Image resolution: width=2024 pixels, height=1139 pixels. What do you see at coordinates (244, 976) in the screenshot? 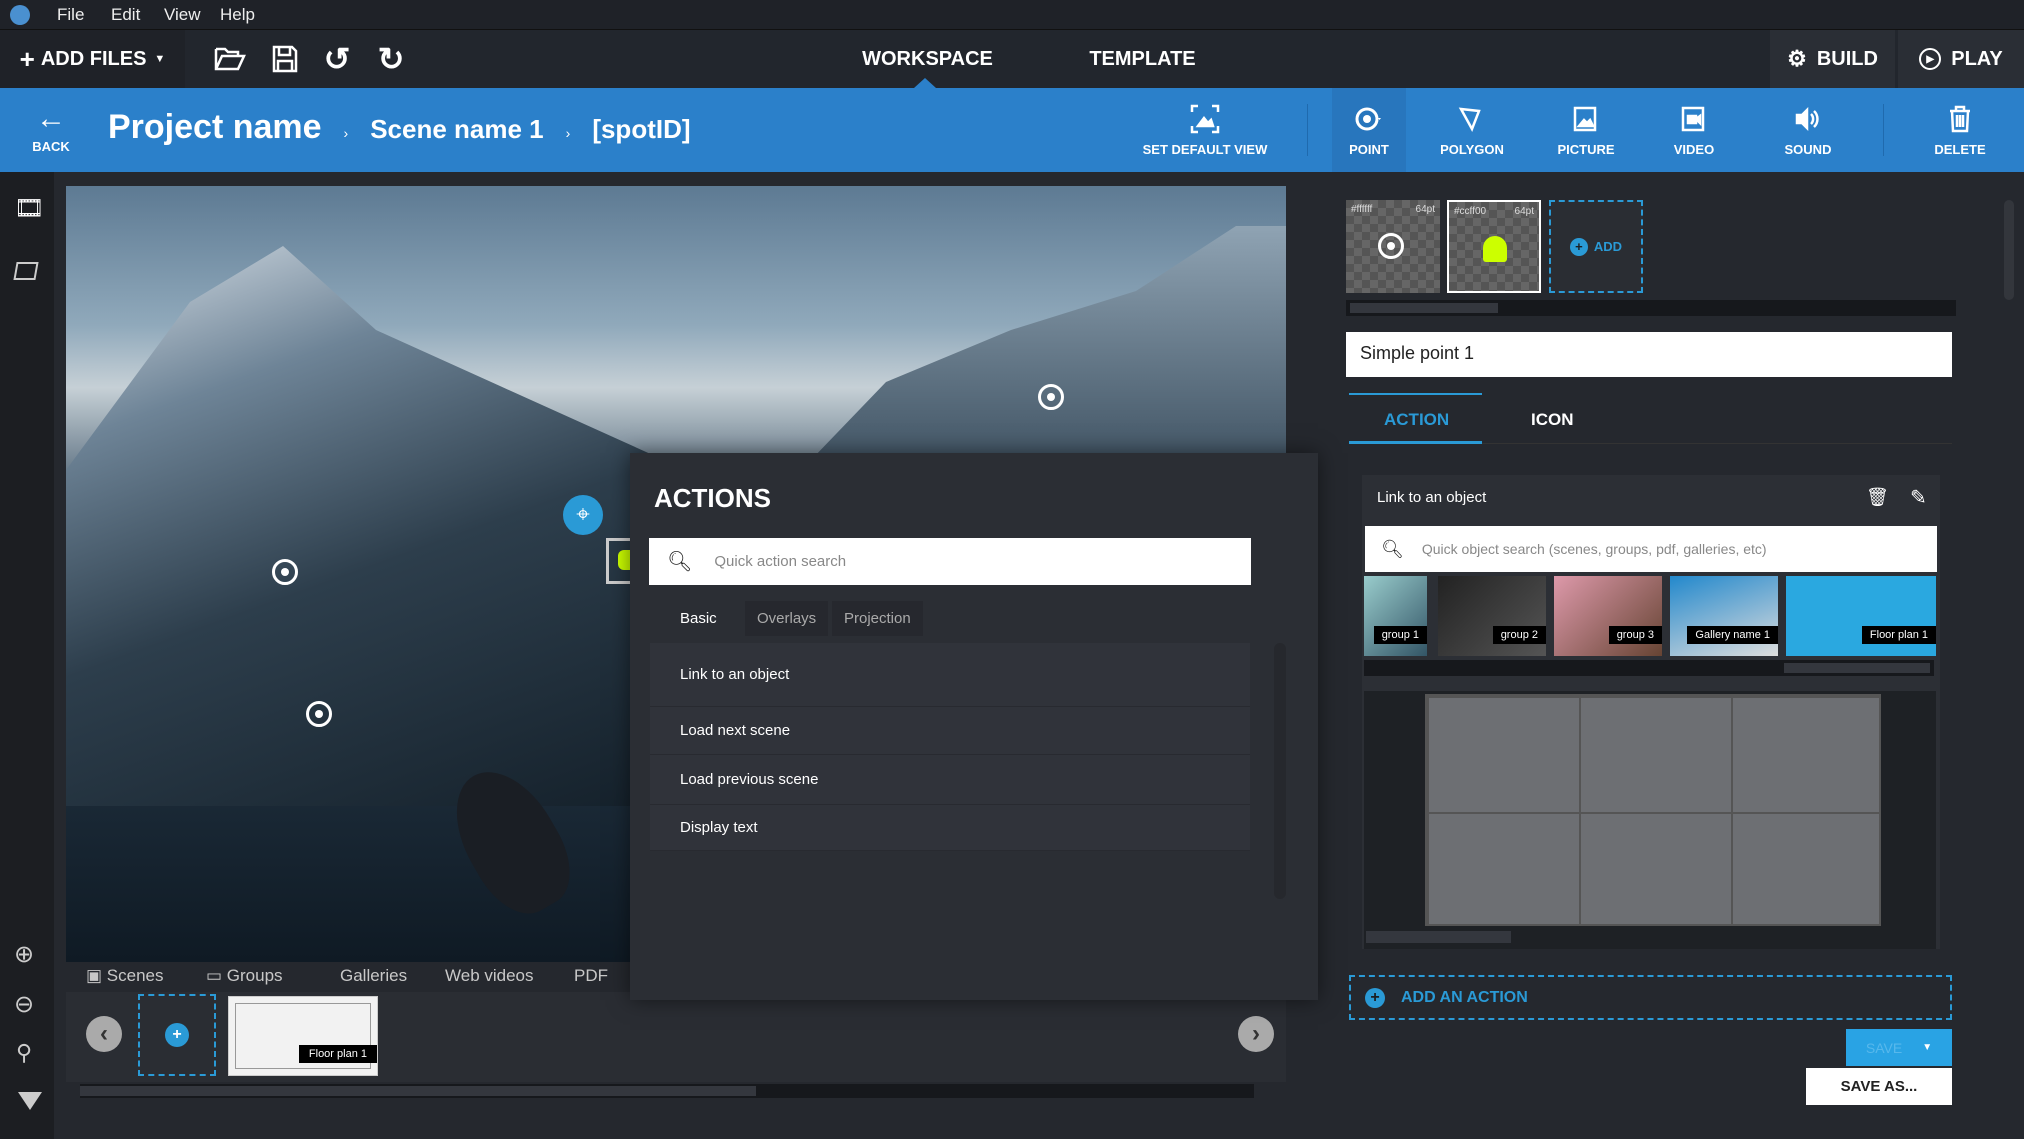
I see `tab-groups: ▭ Groups` at bounding box center [244, 976].